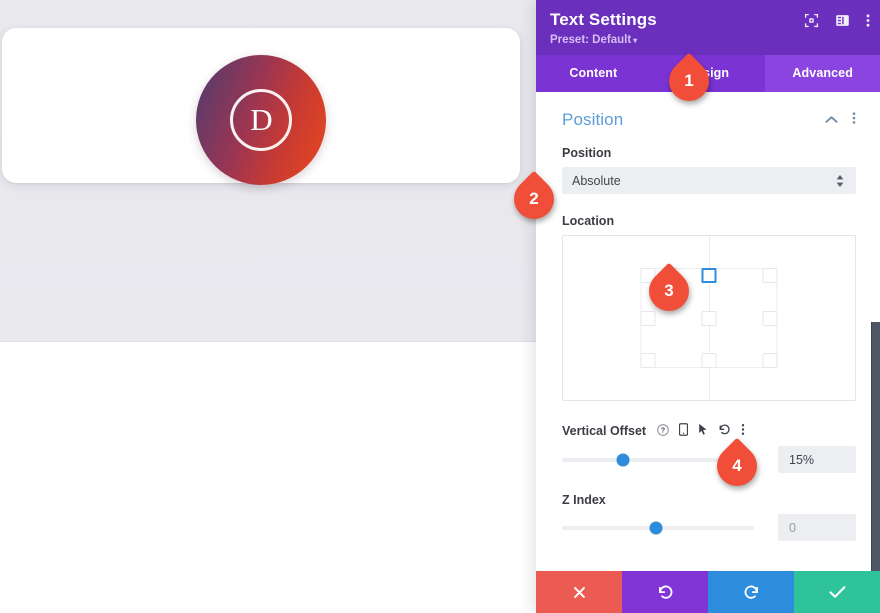 This screenshot has height=613, width=880. Describe the element at coordinates (604, 431) in the screenshot. I see `vertical-offset-label-text: Vertical Offset` at that location.